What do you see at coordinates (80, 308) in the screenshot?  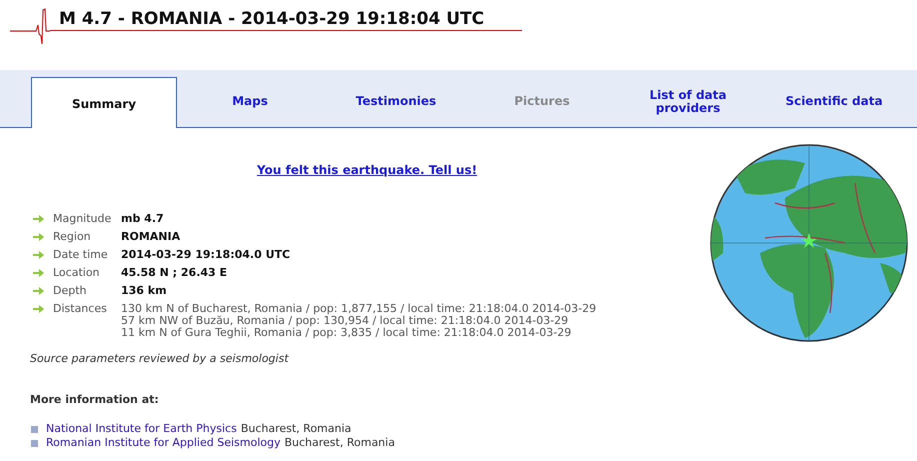 I see `field-label: Distances` at bounding box center [80, 308].